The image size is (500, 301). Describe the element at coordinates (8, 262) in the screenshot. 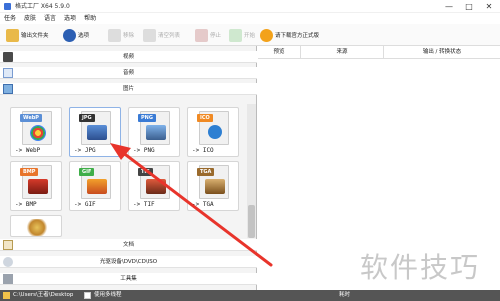

I see `disc-icon` at that location.